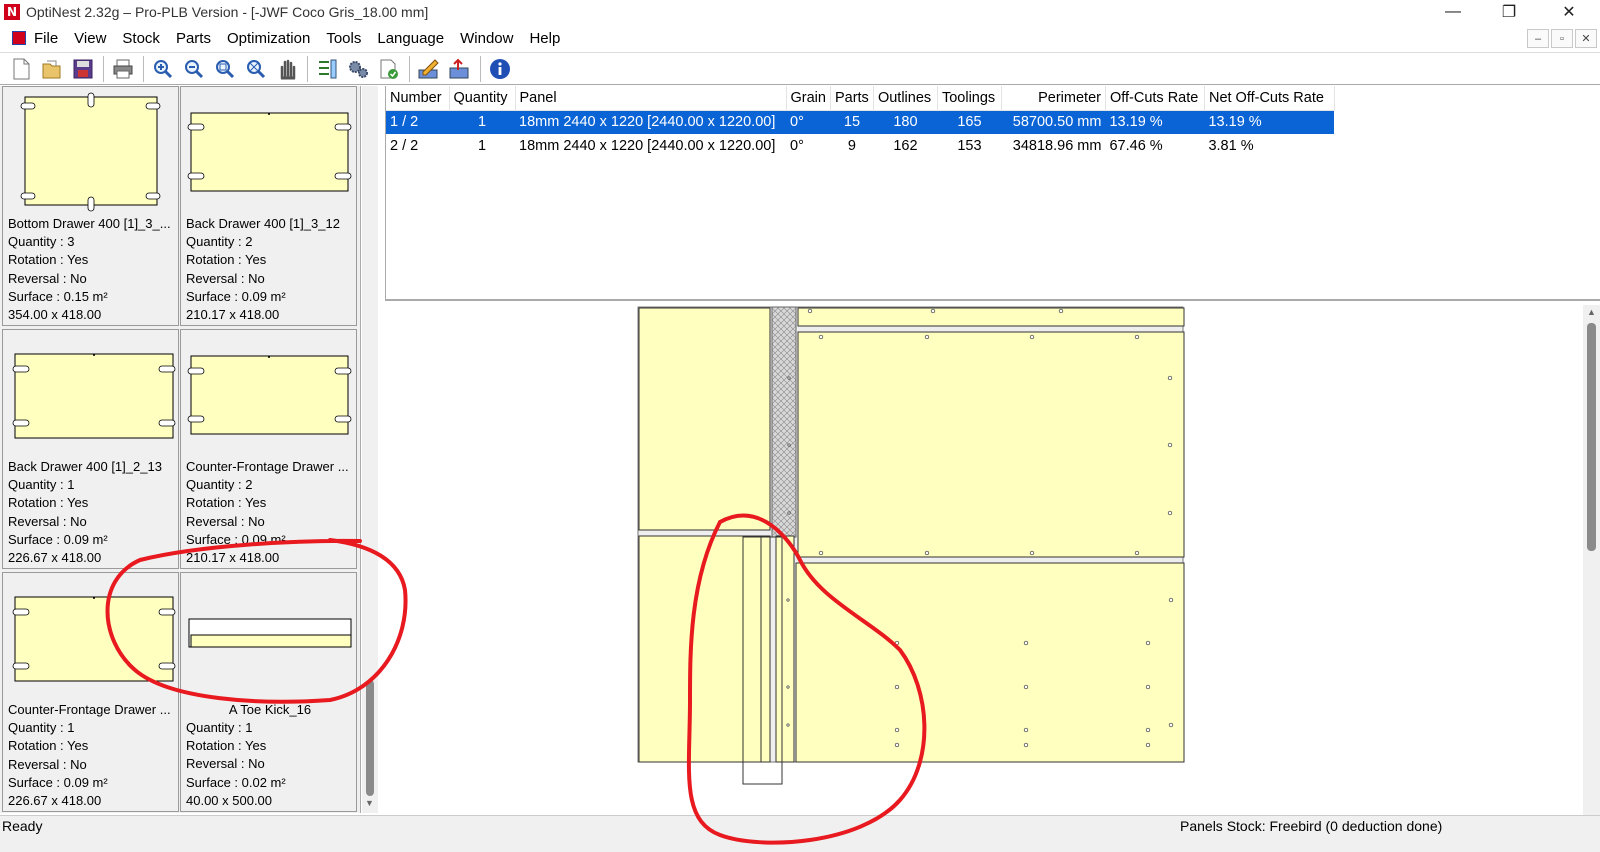 This screenshot has width=1600, height=852. What do you see at coordinates (1155, 98) in the screenshot?
I see `col-offcuts-rate: Off-Cuts Rate` at bounding box center [1155, 98].